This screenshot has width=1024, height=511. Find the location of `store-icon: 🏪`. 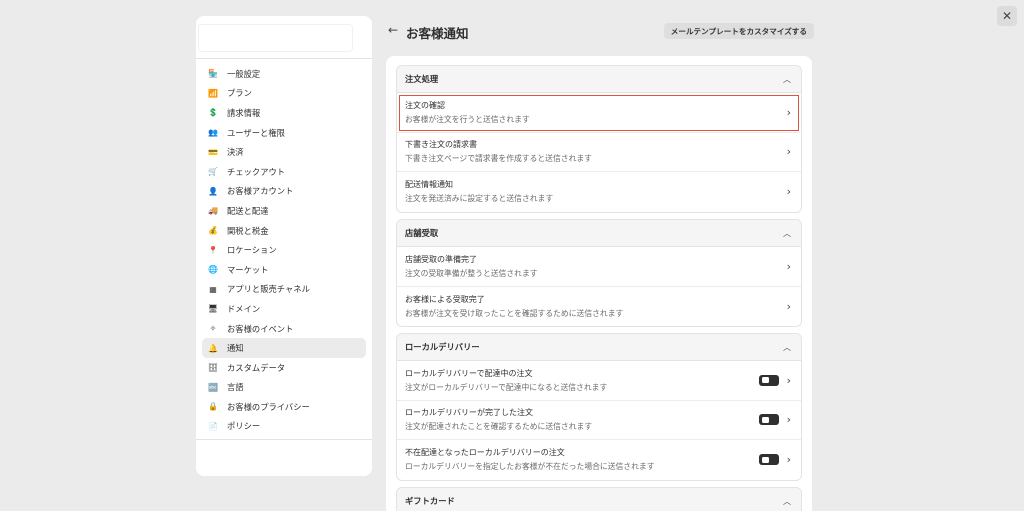

store-icon: 🏪 is located at coordinates (213, 74).